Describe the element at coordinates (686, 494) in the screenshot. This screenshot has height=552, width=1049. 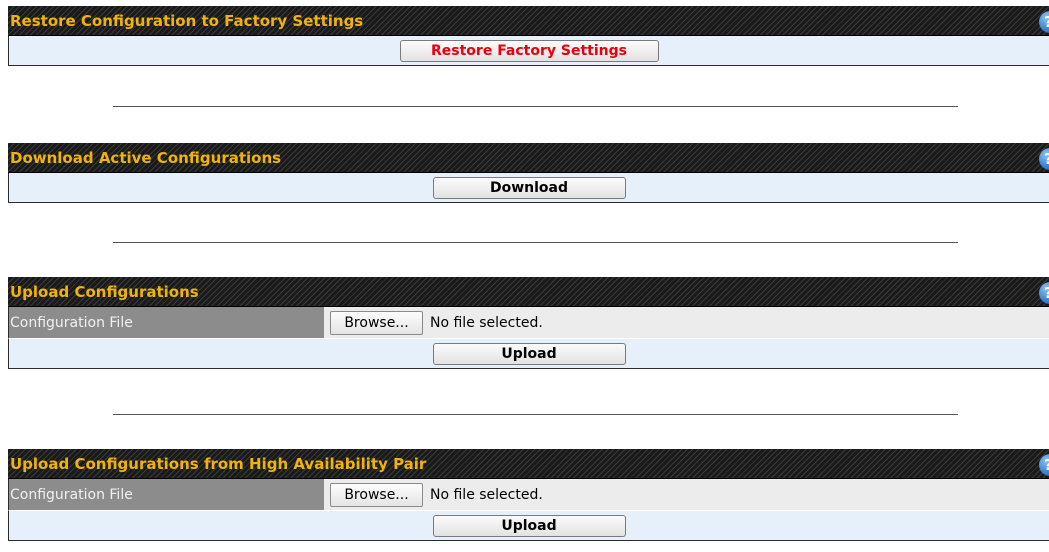
I see `ha-configuration-file-input: Browse... No file selected.` at that location.